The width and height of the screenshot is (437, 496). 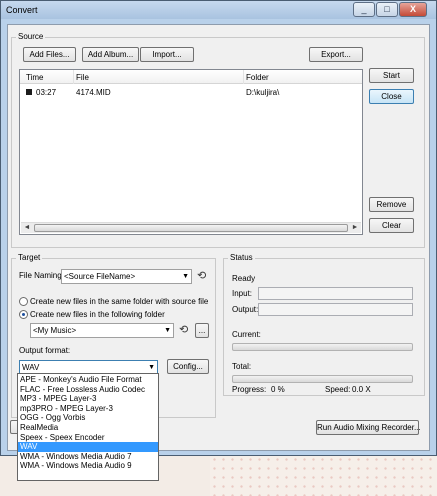 I want to click on total-label: Total:, so click(x=242, y=366).